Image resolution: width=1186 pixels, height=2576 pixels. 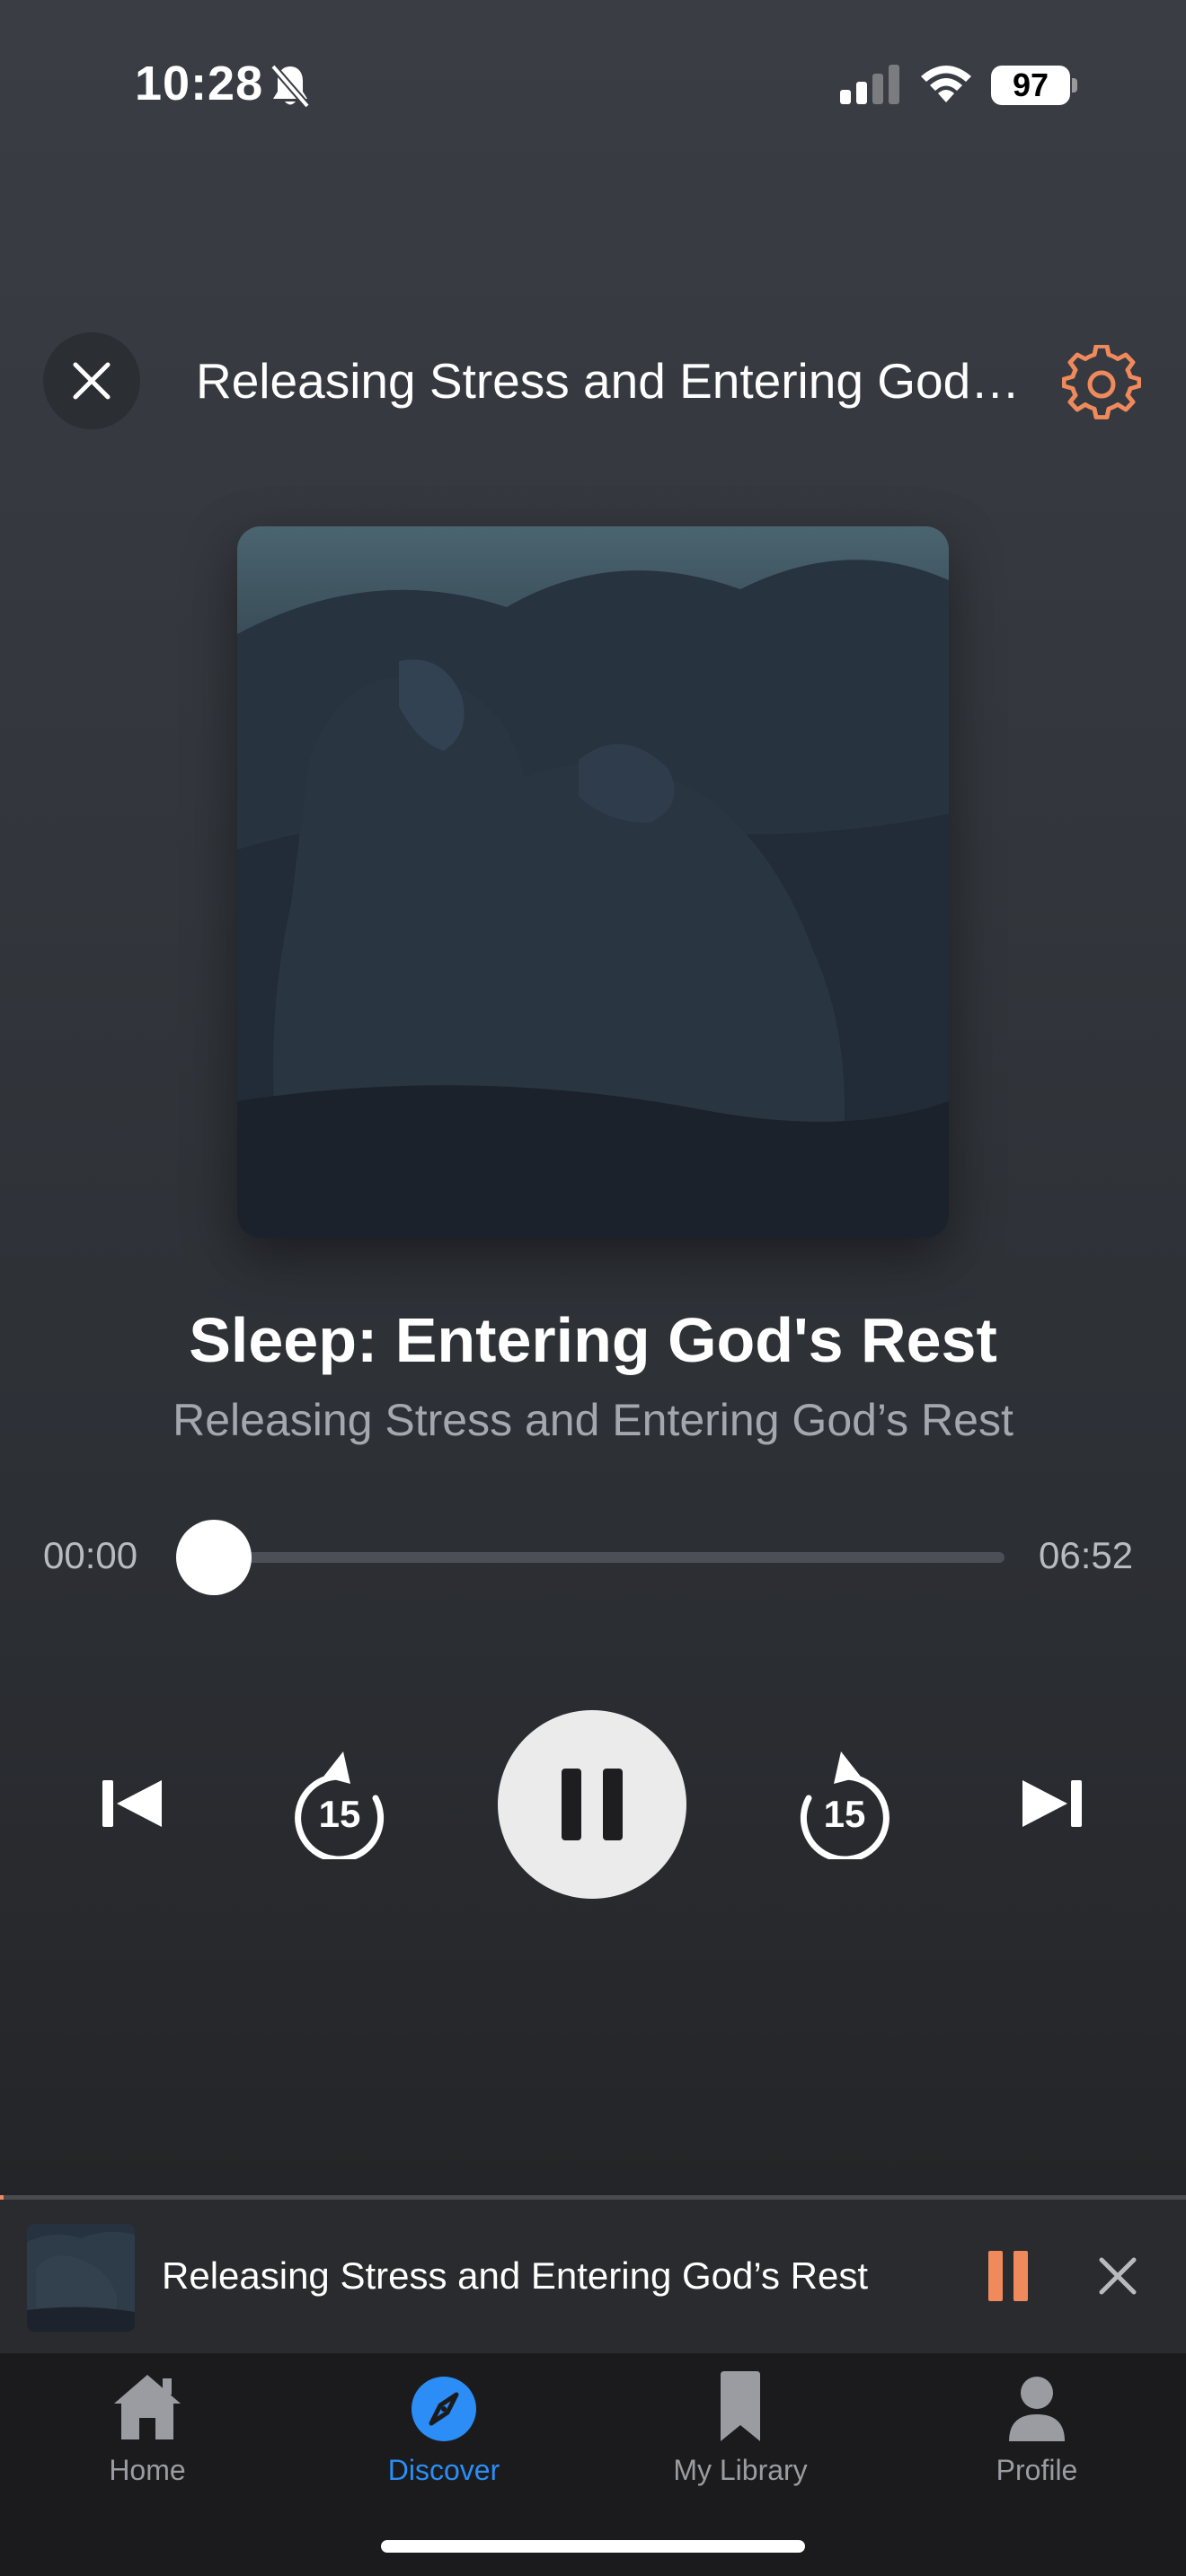 I want to click on mini-progress-track, so click(x=593, y=2197).